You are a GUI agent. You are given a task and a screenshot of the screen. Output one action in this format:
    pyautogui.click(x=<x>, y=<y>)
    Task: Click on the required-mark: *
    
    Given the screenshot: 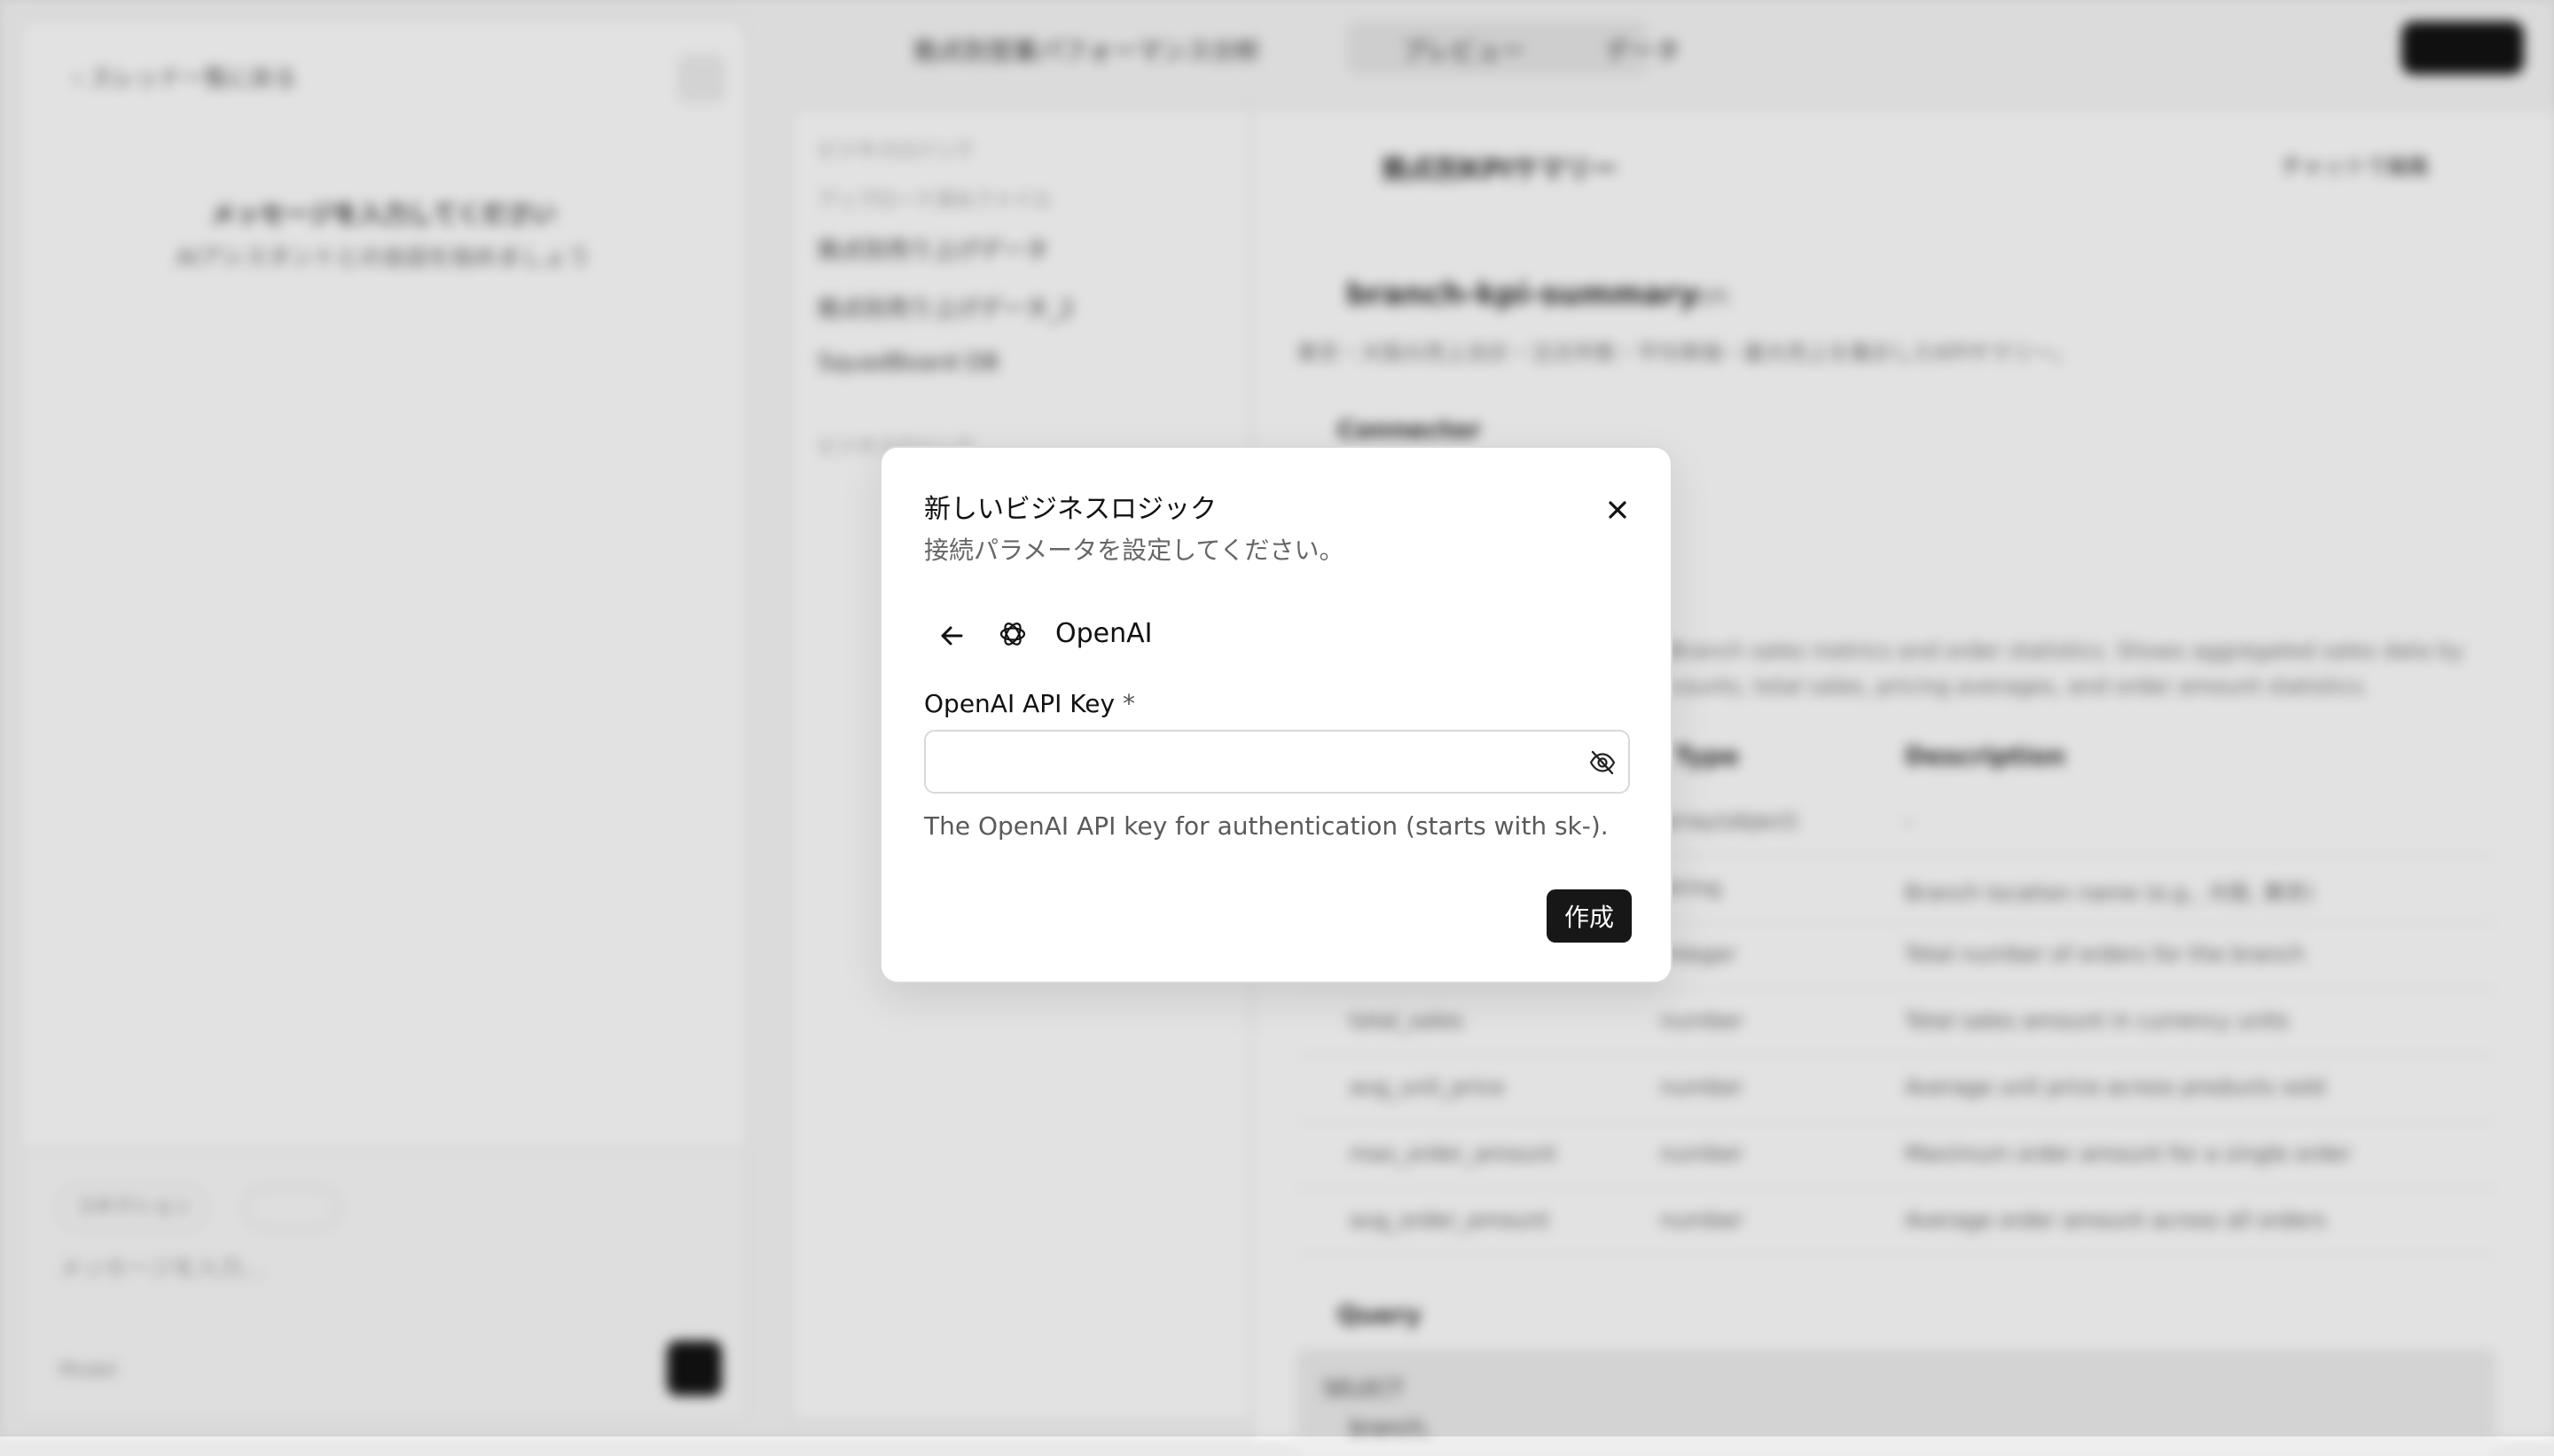 What is the action you would take?
    pyautogui.click(x=1128, y=703)
    